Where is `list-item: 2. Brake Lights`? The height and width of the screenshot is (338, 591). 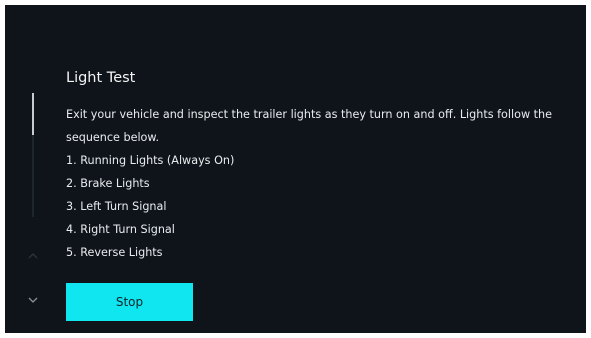 list-item: 2. Brake Lights is located at coordinates (108, 183).